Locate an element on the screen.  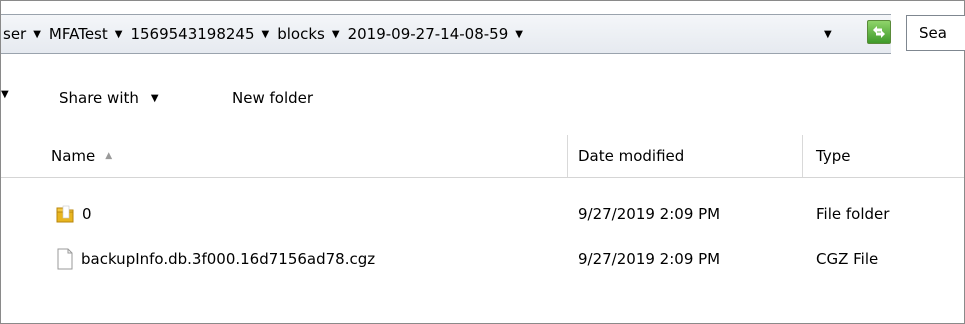
folder-icon is located at coordinates (65, 214).